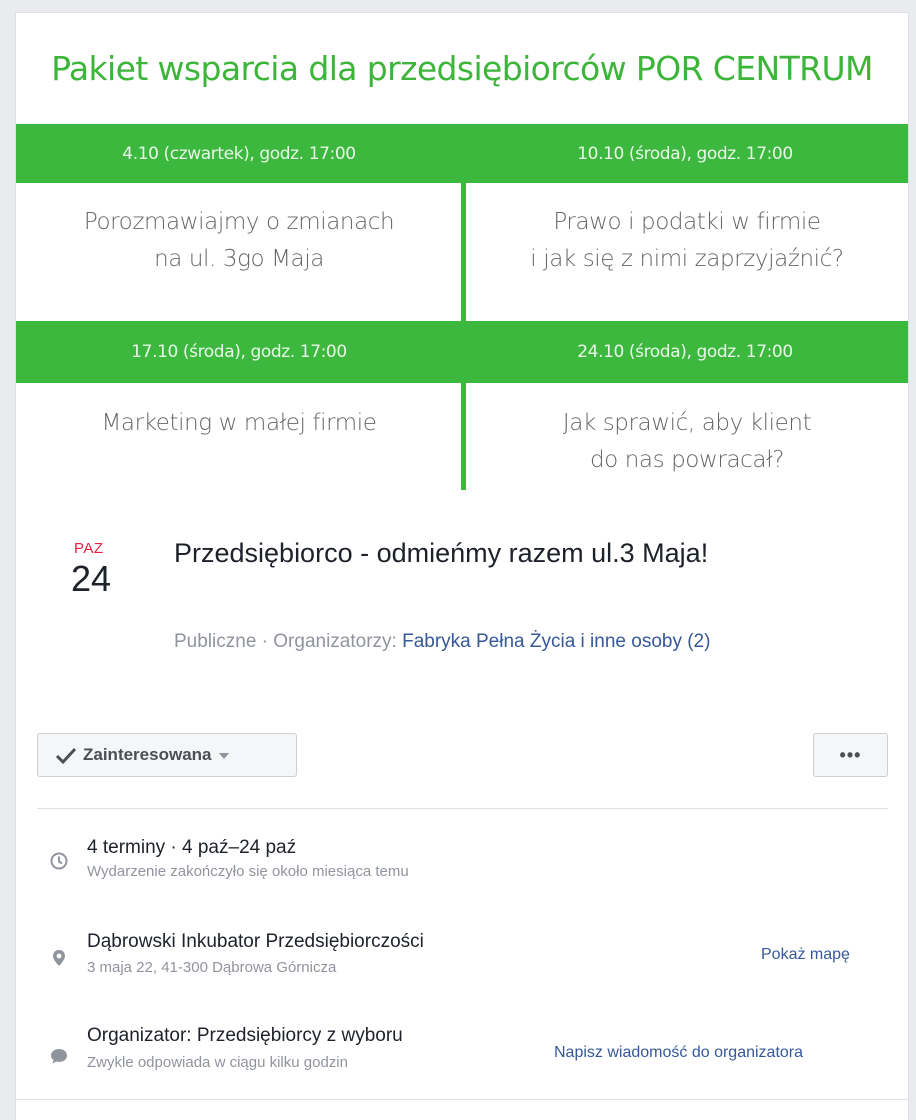 The height and width of the screenshot is (1120, 916). I want to click on organizers-link: Fabryka Pełna Życia i inne osoby (2), so click(556, 641).